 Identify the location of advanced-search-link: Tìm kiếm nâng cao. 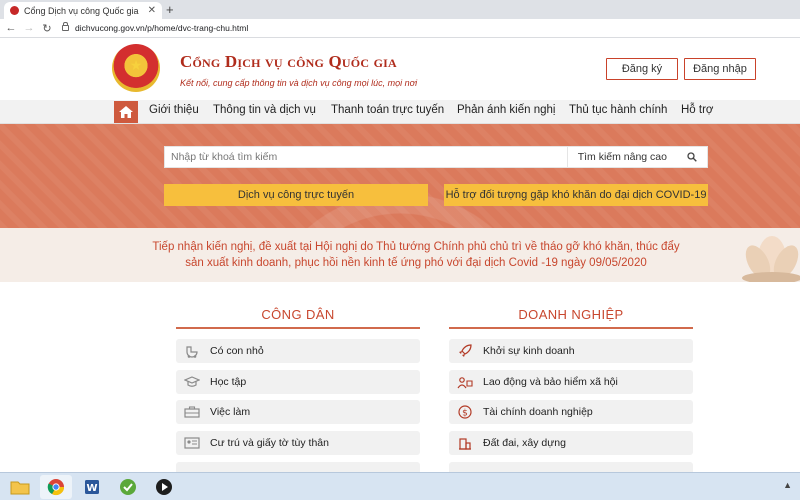
(621, 157).